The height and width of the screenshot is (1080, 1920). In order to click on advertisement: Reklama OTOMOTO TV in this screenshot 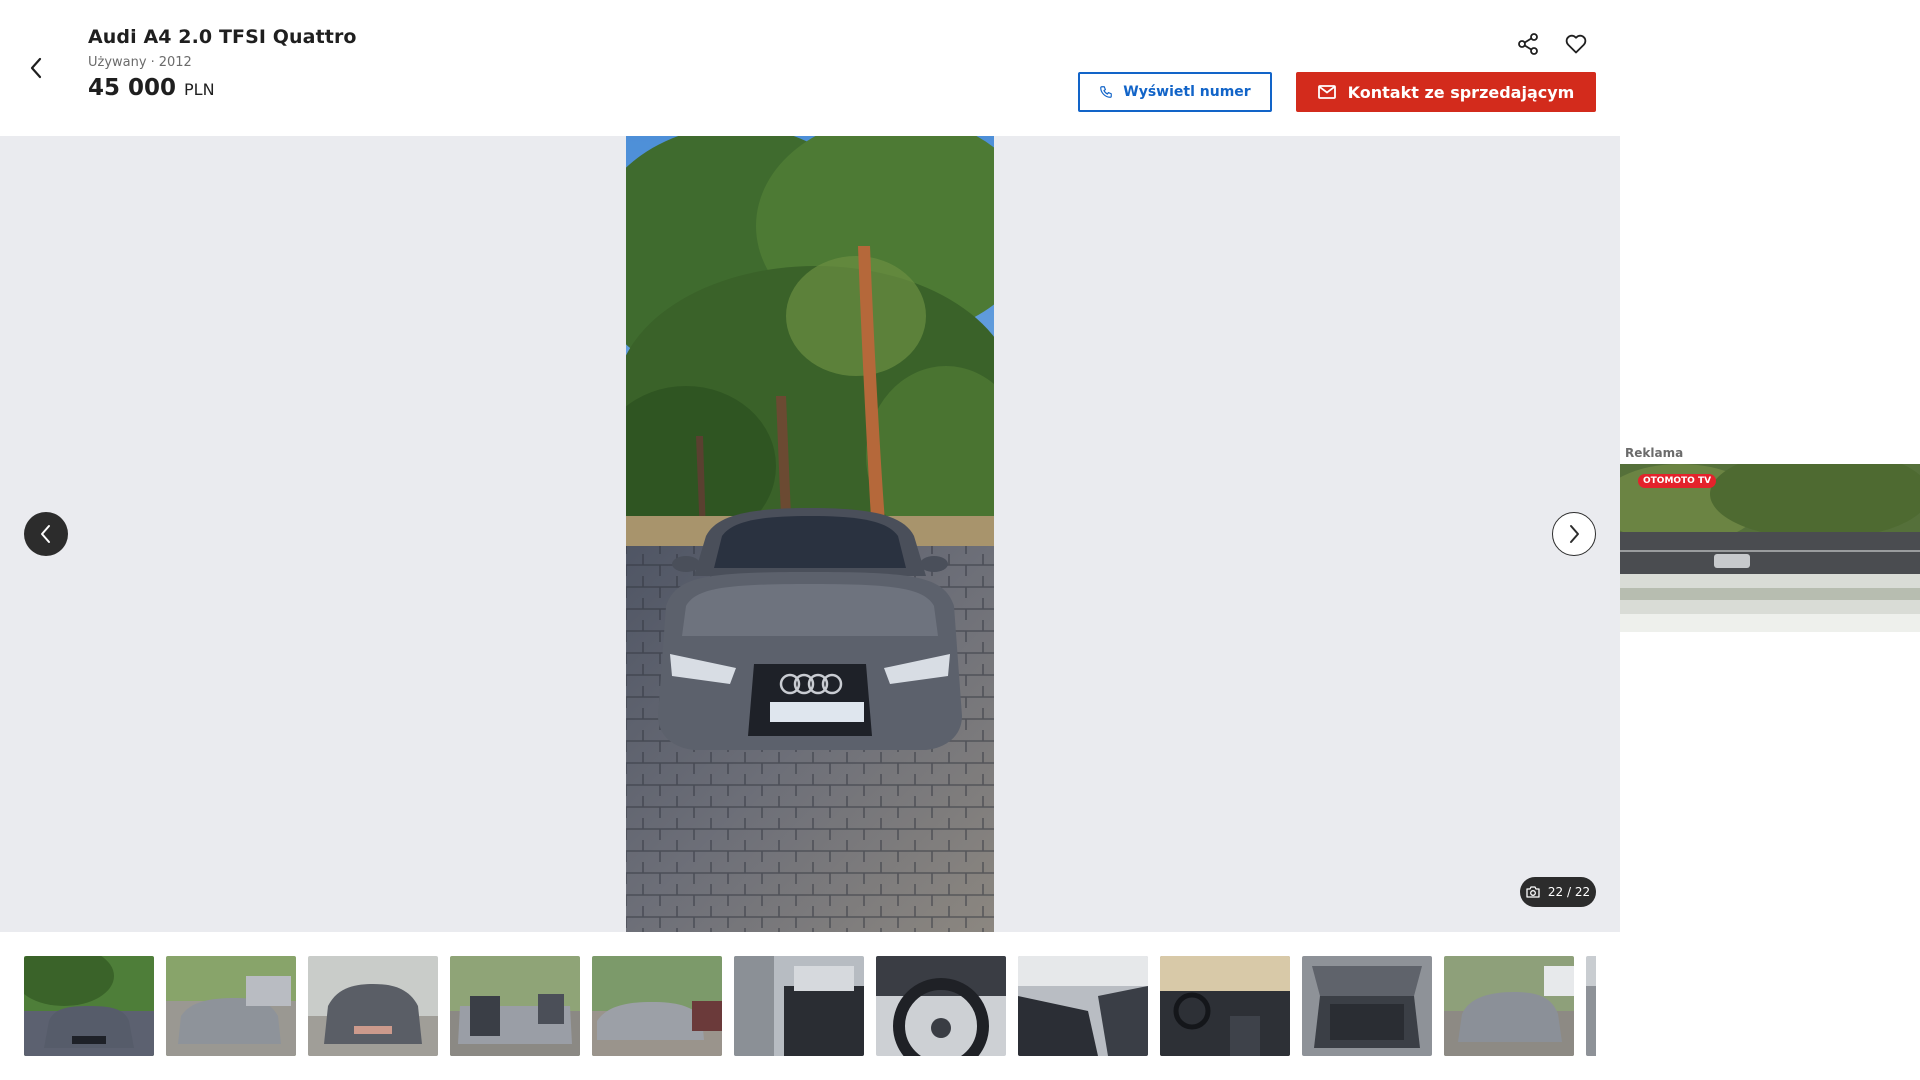, I will do `click(1770, 539)`.